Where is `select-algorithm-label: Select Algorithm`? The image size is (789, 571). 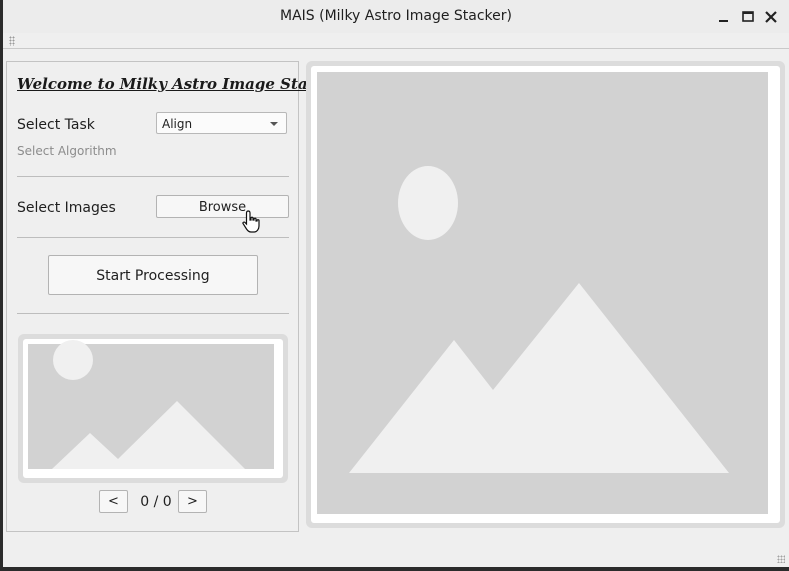 select-algorithm-label: Select Algorithm is located at coordinates (67, 151).